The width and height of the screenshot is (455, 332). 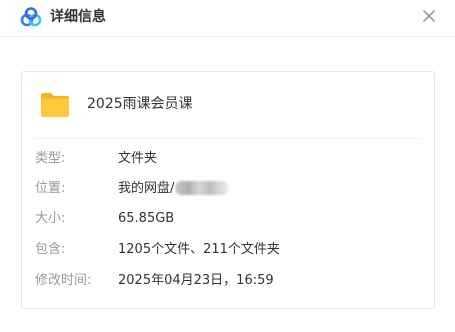 I want to click on detail-label: 位置:, so click(x=50, y=188).